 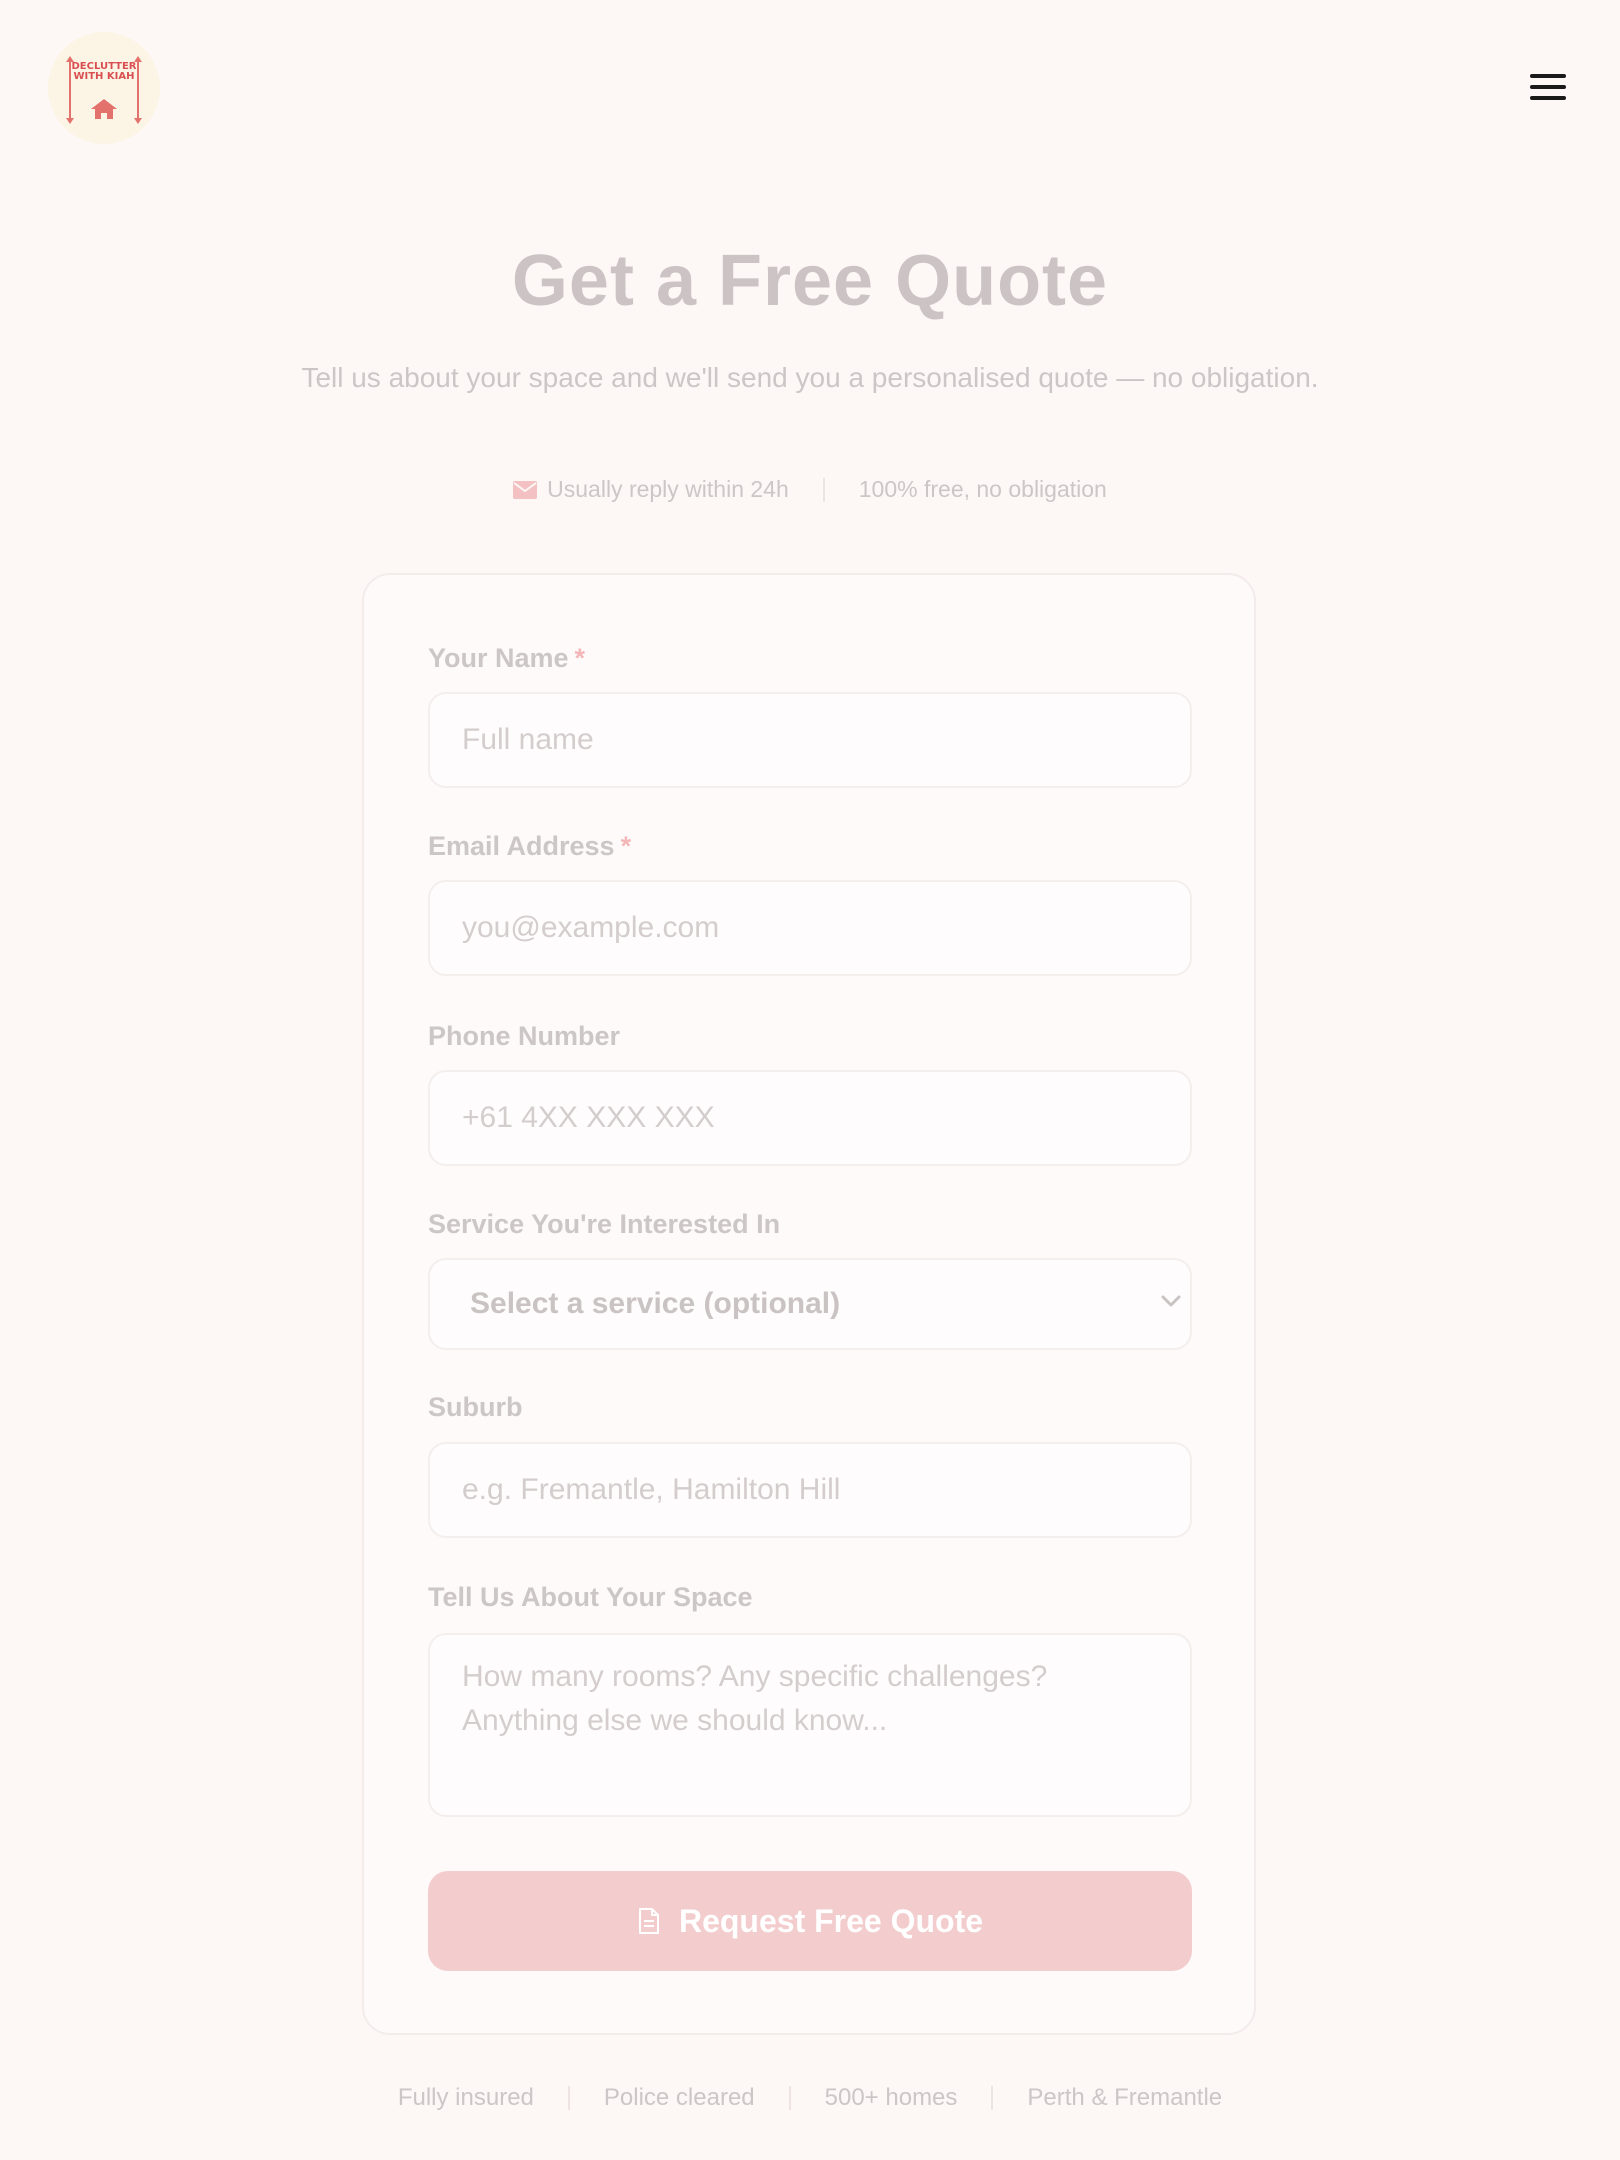 What do you see at coordinates (525, 489) in the screenshot?
I see `mail-icon` at bounding box center [525, 489].